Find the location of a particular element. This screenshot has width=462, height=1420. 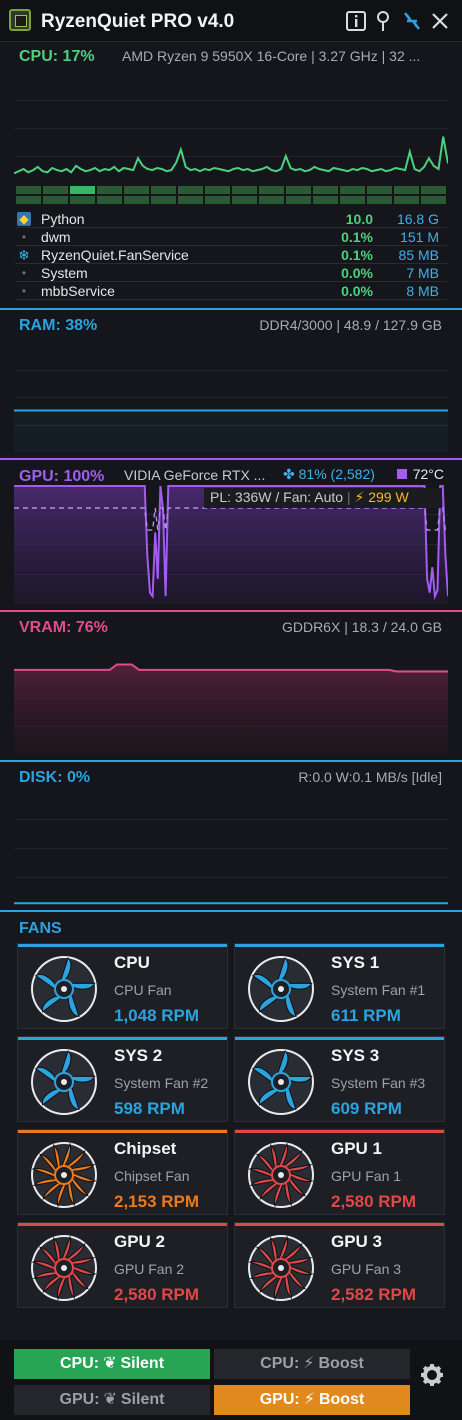

fan-description: CPU Fan is located at coordinates (143, 990).